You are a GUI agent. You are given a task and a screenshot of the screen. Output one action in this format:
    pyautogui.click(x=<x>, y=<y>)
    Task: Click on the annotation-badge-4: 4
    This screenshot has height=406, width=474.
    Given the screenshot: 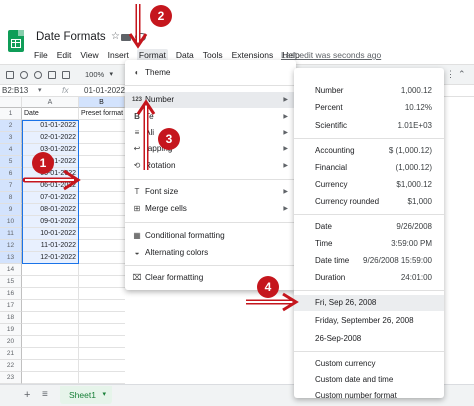 What is the action you would take?
    pyautogui.click(x=268, y=287)
    